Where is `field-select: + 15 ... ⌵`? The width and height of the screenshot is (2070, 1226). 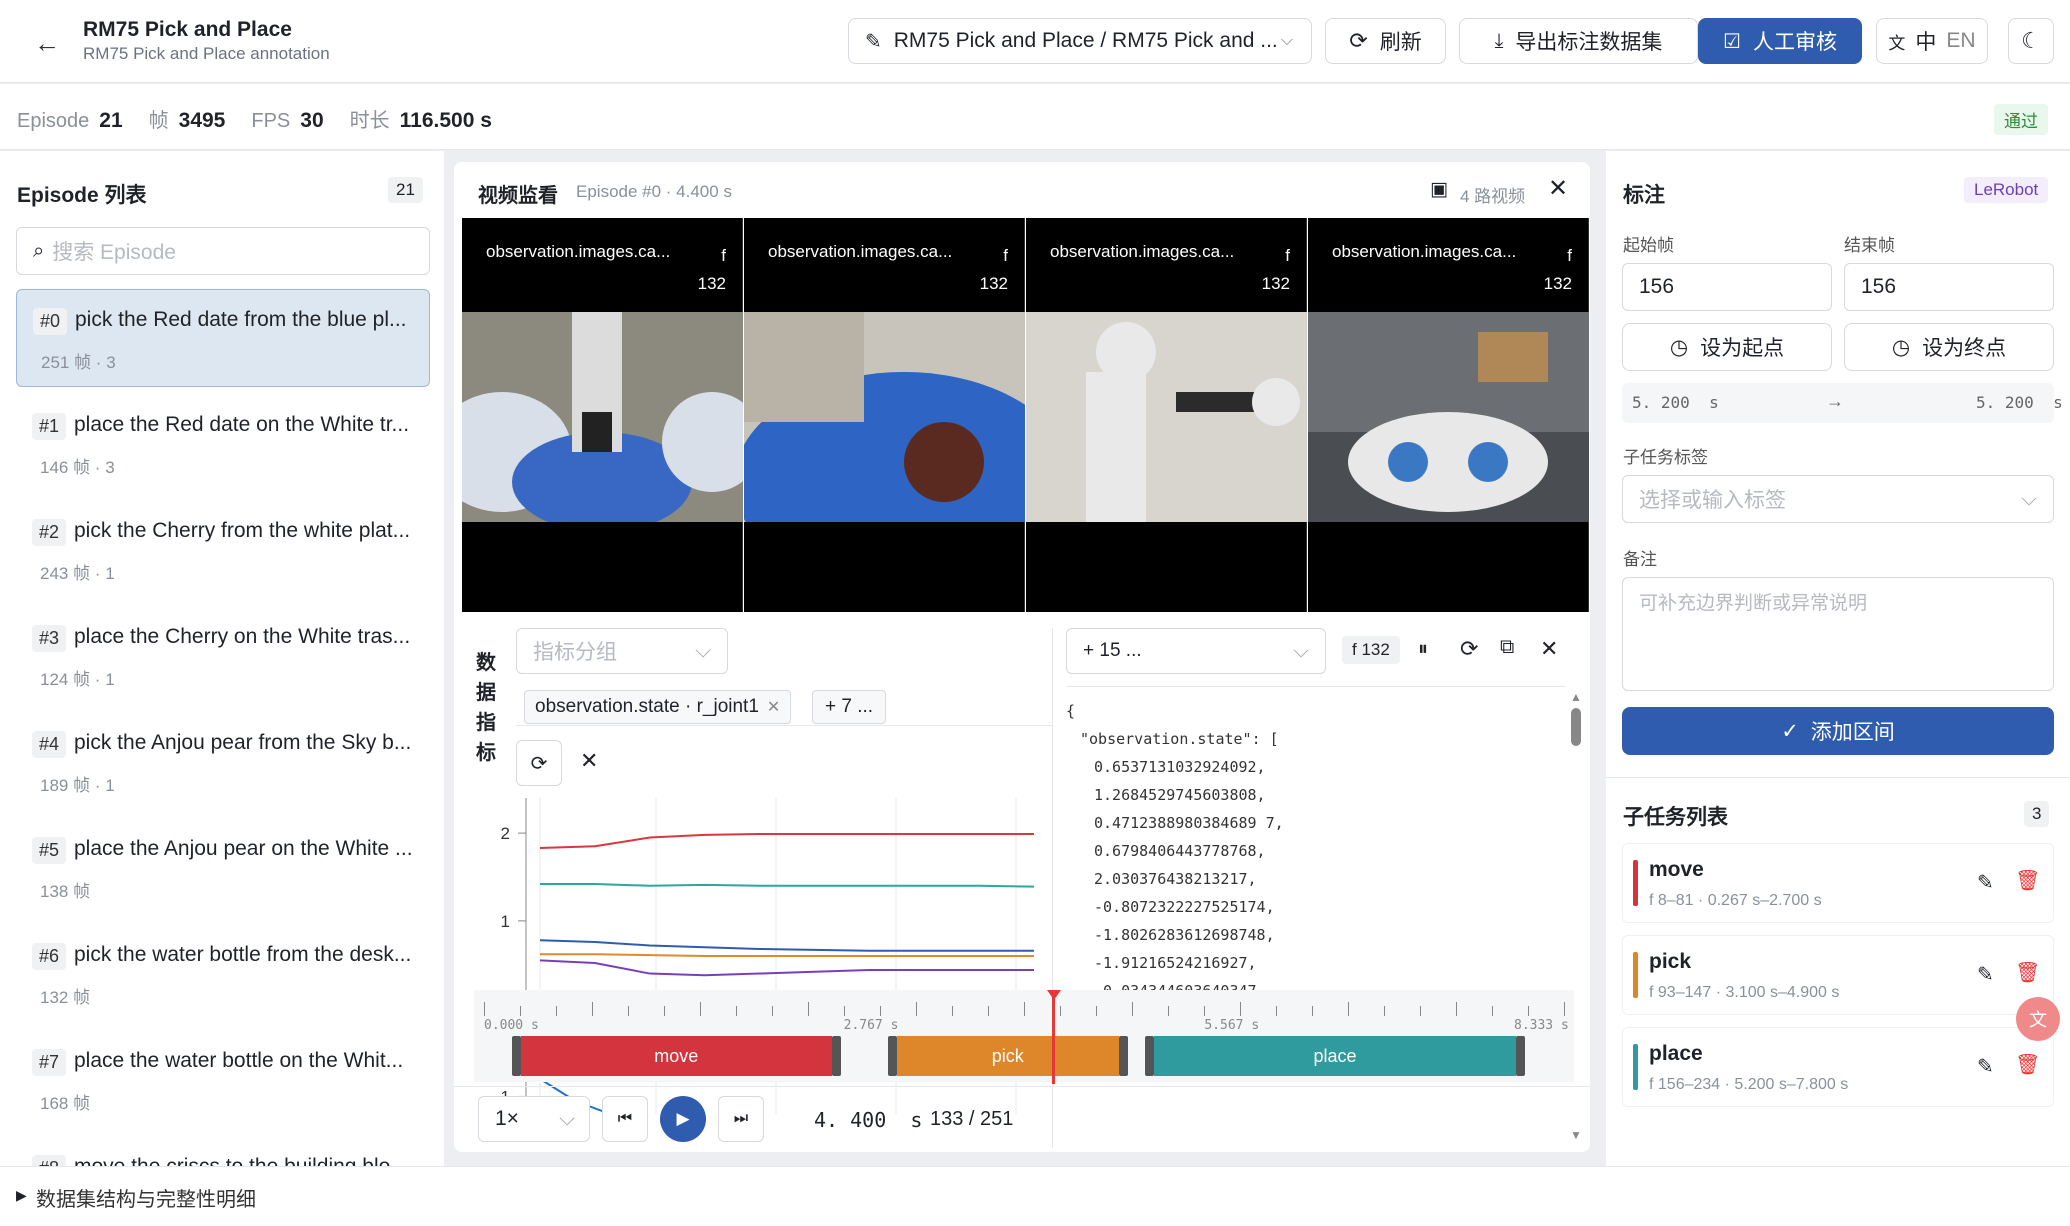
field-select: + 15 ... ⌵ is located at coordinates (1196, 651).